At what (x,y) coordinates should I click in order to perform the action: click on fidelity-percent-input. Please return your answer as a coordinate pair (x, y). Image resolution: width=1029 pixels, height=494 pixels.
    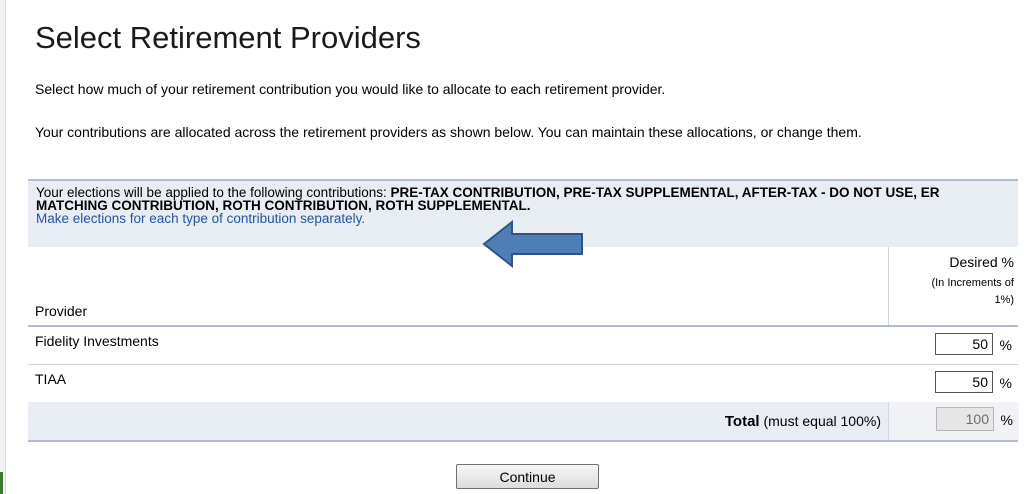
    Looking at the image, I should click on (964, 344).